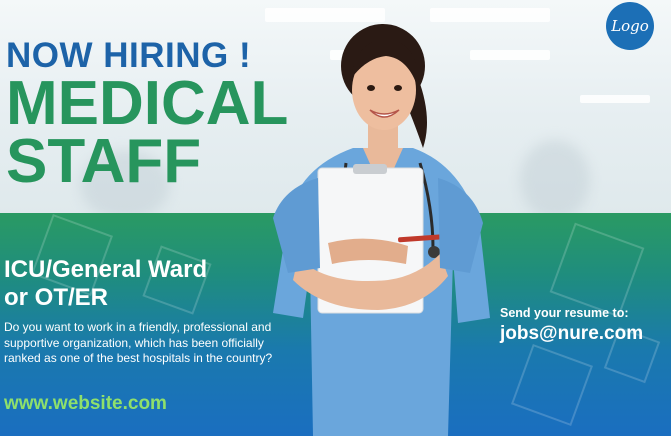 The image size is (671, 436). What do you see at coordinates (564, 313) in the screenshot?
I see `resume-label: Send your resume to:` at bounding box center [564, 313].